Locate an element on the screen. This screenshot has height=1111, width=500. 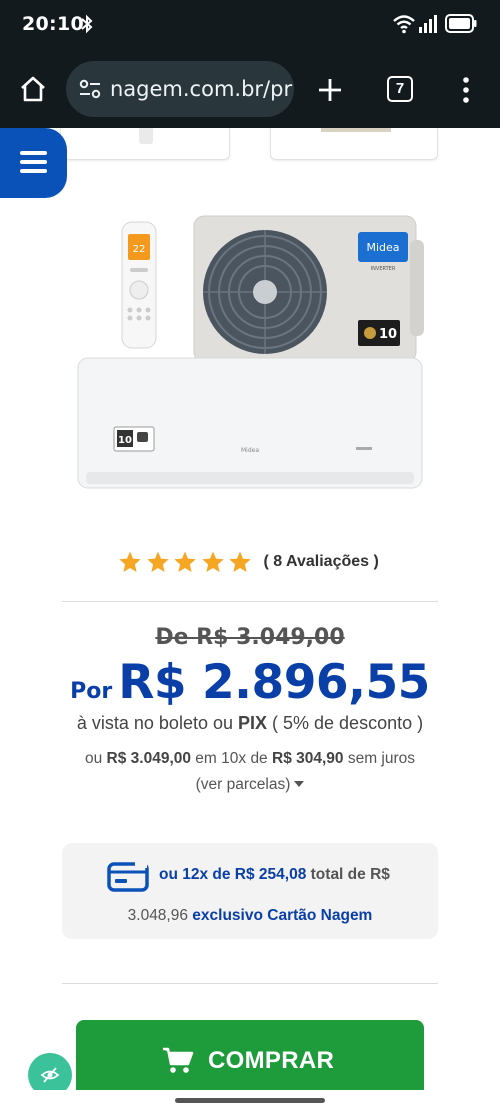
home-gesture-handle is located at coordinates (250, 1100).